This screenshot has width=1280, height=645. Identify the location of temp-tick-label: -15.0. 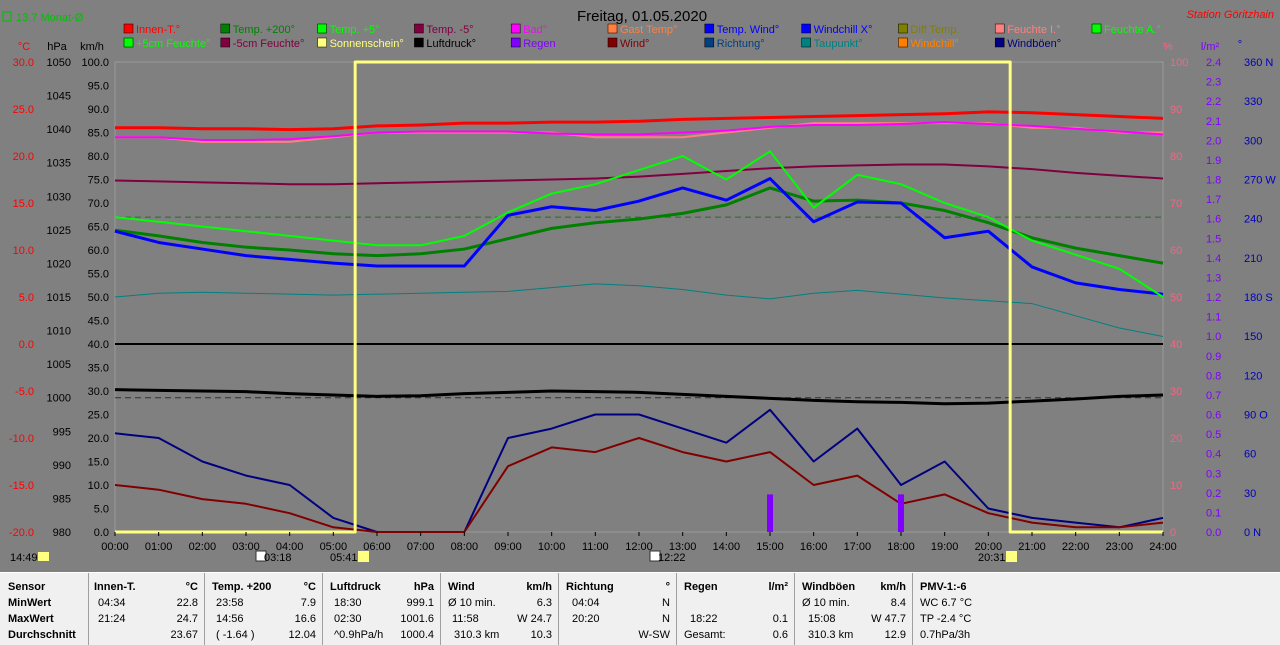
(21, 486).